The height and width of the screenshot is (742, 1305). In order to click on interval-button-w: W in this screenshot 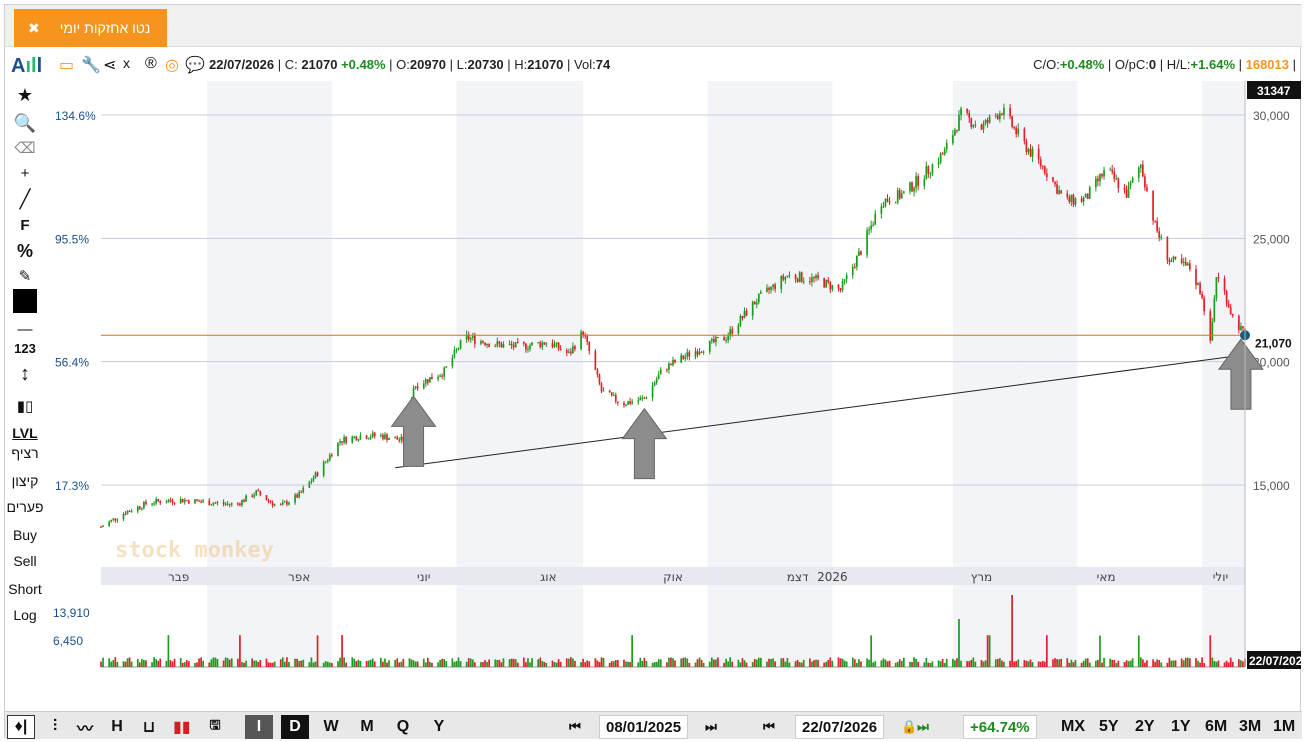, I will do `click(331, 727)`.